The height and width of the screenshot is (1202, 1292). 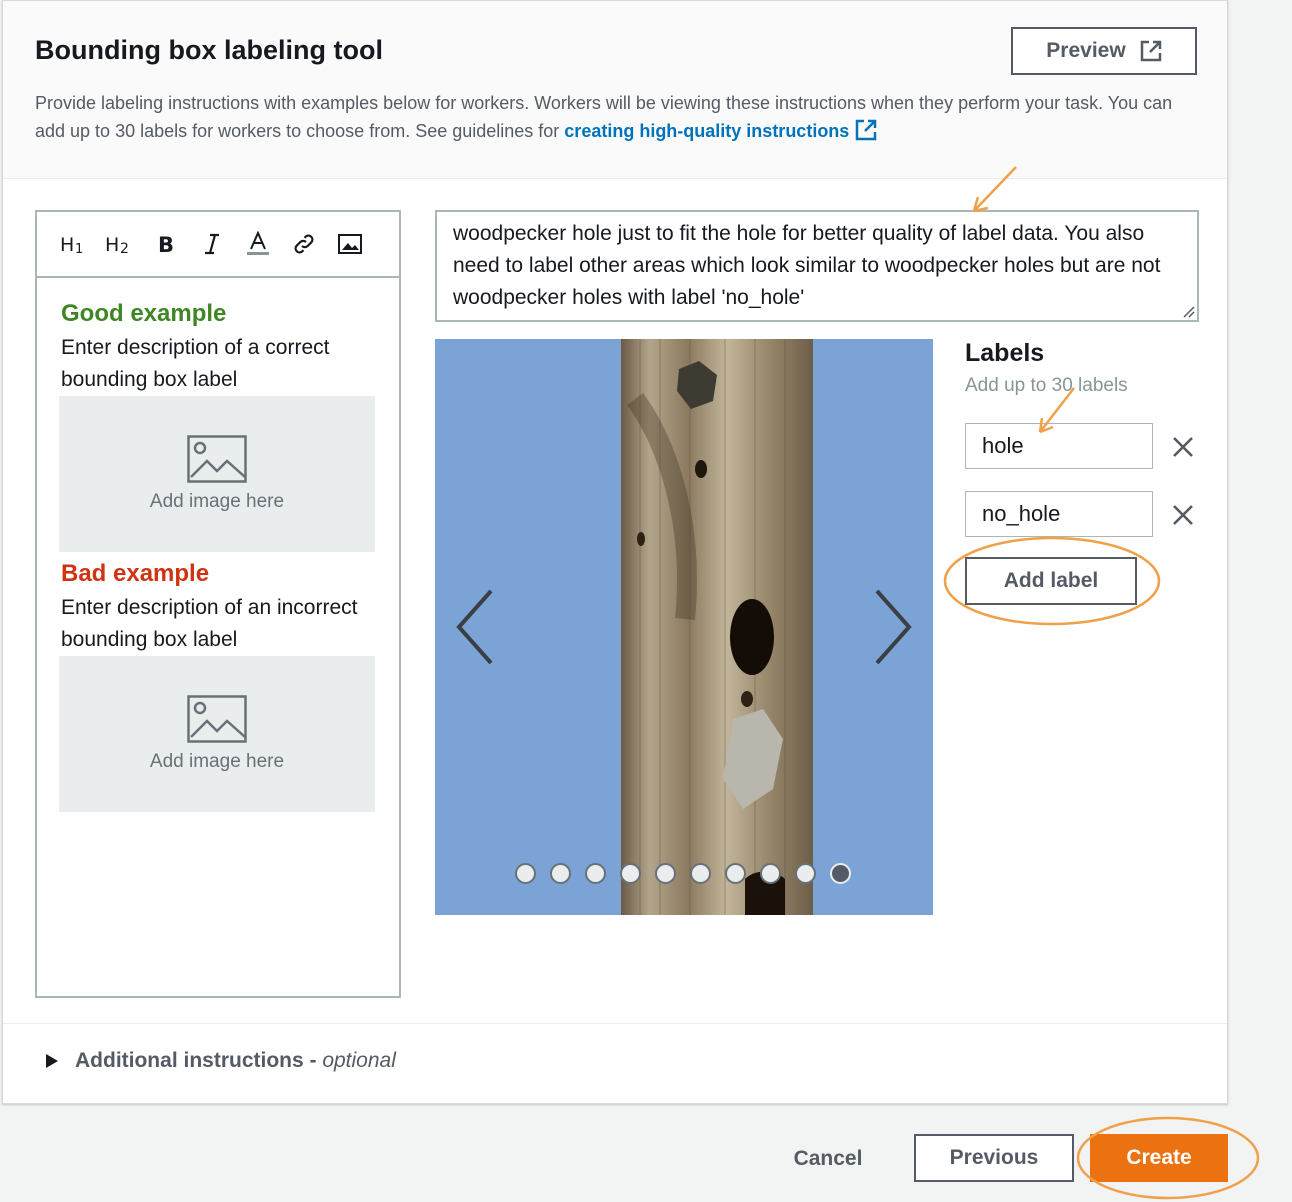 I want to click on text-color-icon, so click(x=258, y=243).